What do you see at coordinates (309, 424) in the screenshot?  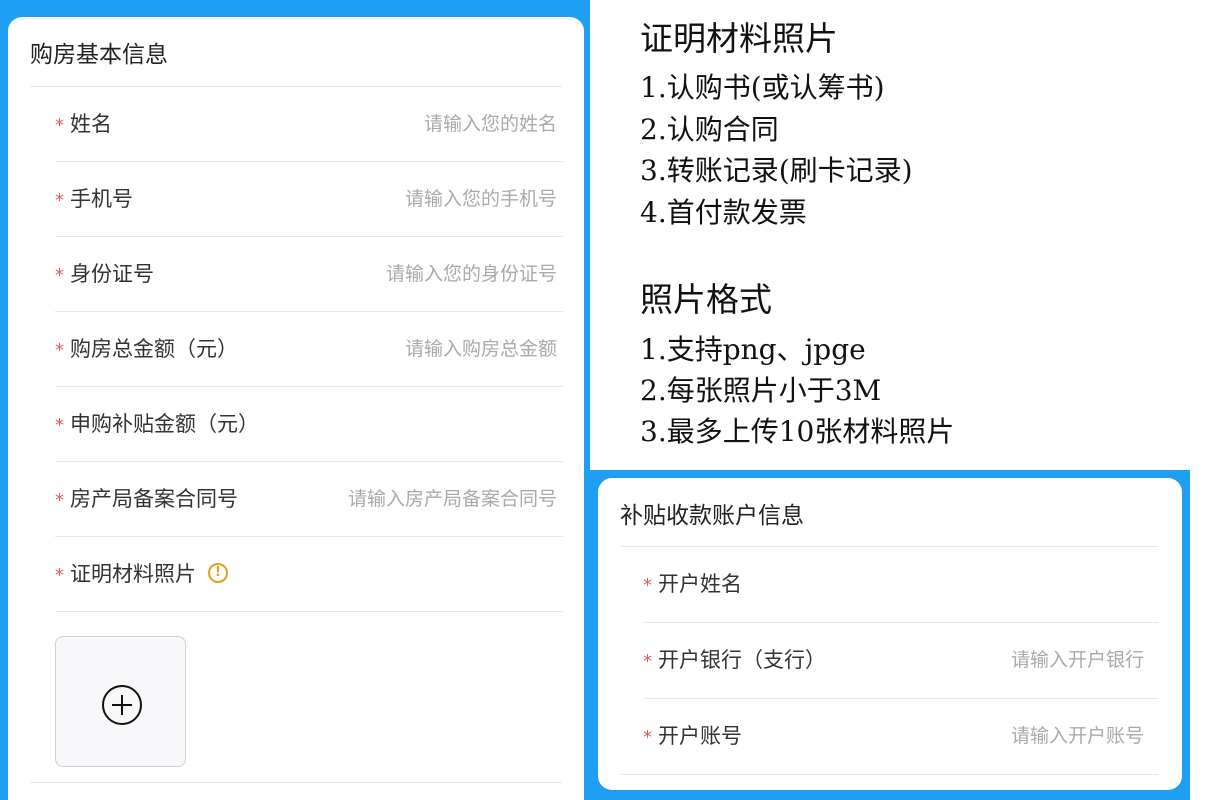 I see `field-subsidy-amount: * 申购补贴金额（元）` at bounding box center [309, 424].